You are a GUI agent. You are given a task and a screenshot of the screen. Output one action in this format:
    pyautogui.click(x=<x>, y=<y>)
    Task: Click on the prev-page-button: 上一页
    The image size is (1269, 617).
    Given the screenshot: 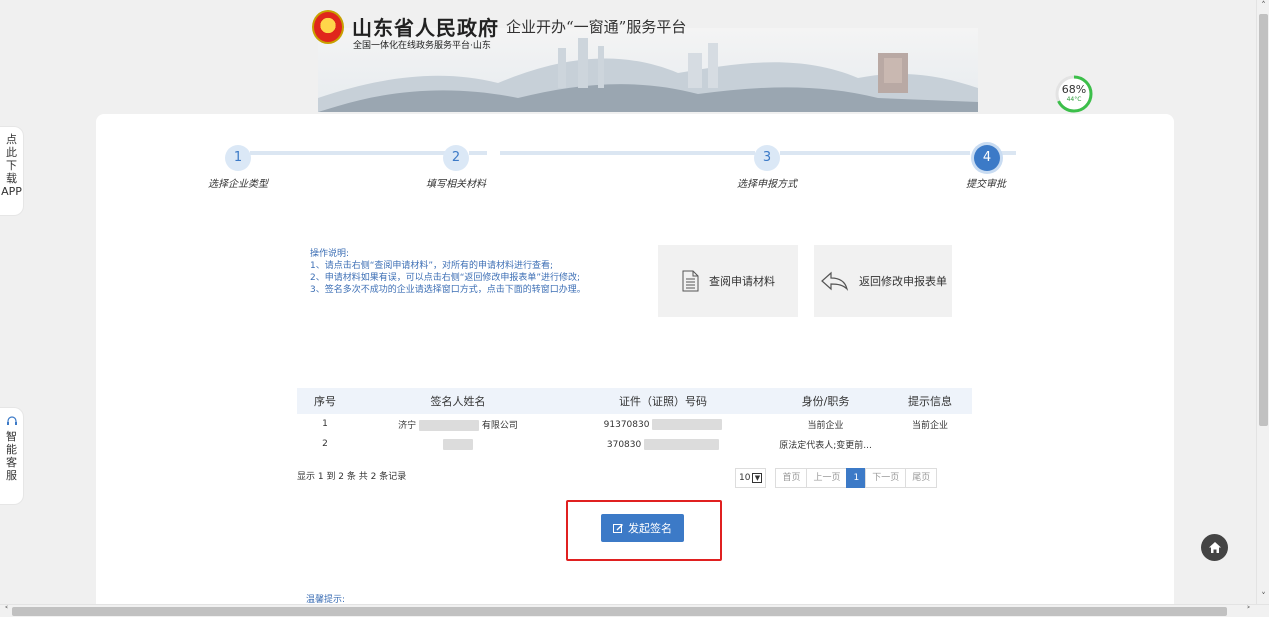 What is the action you would take?
    pyautogui.click(x=827, y=478)
    